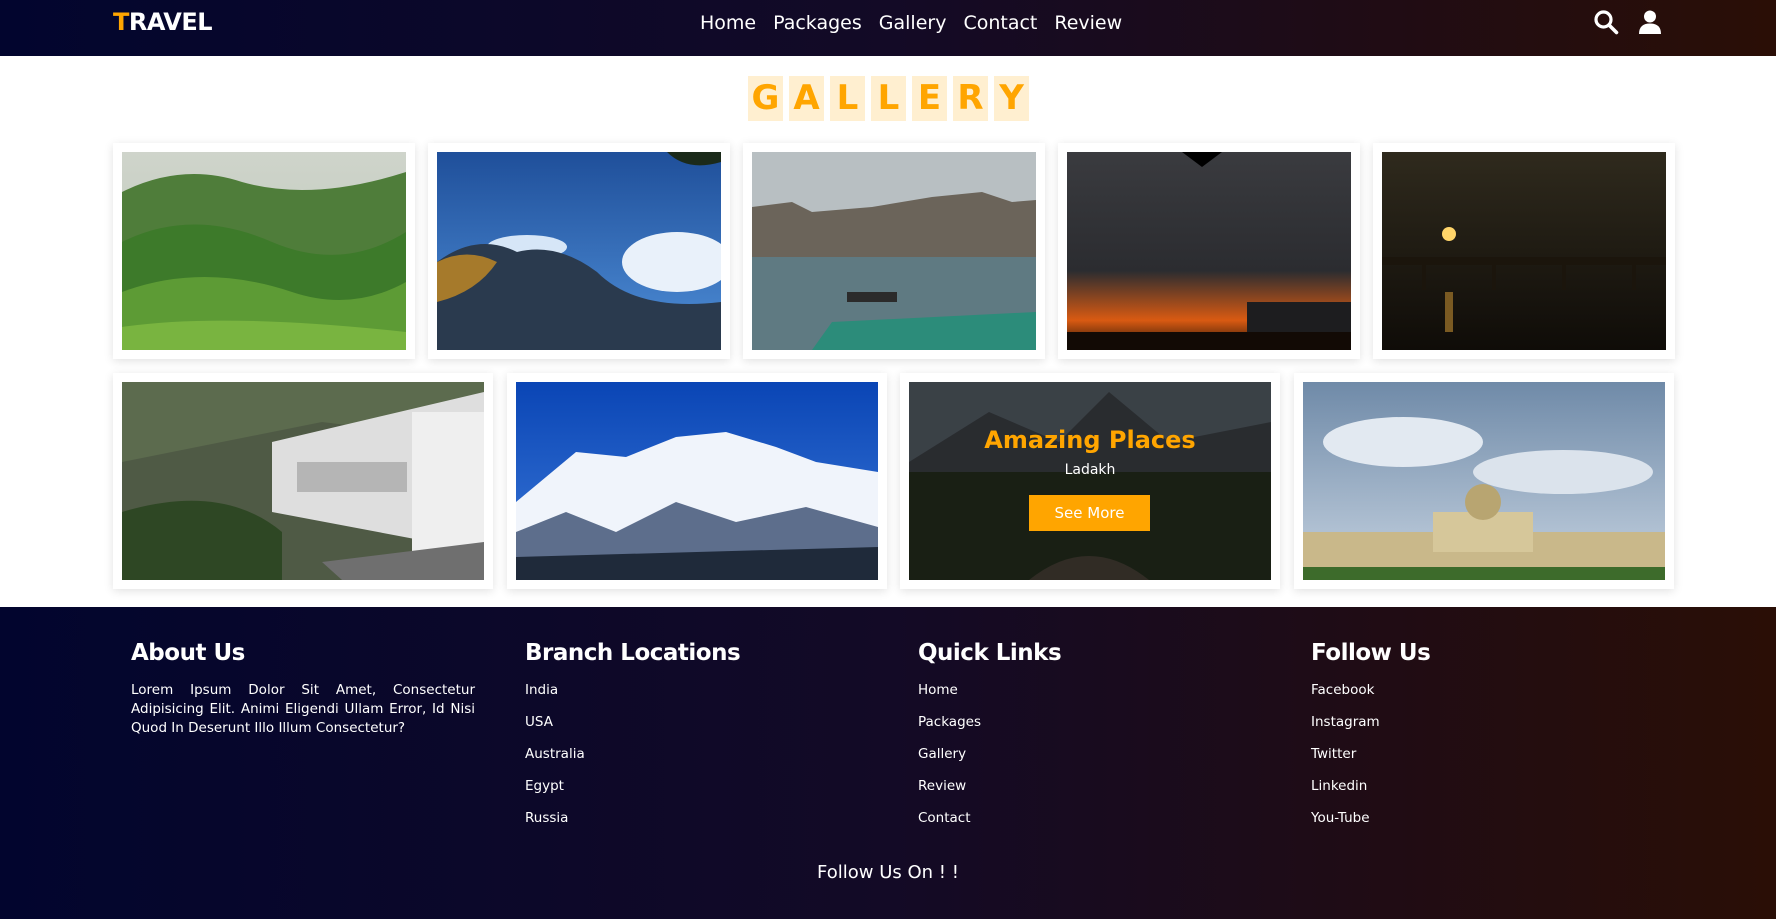 The height and width of the screenshot is (919, 1776). What do you see at coordinates (806, 98) in the screenshot?
I see `heading-letter: A` at bounding box center [806, 98].